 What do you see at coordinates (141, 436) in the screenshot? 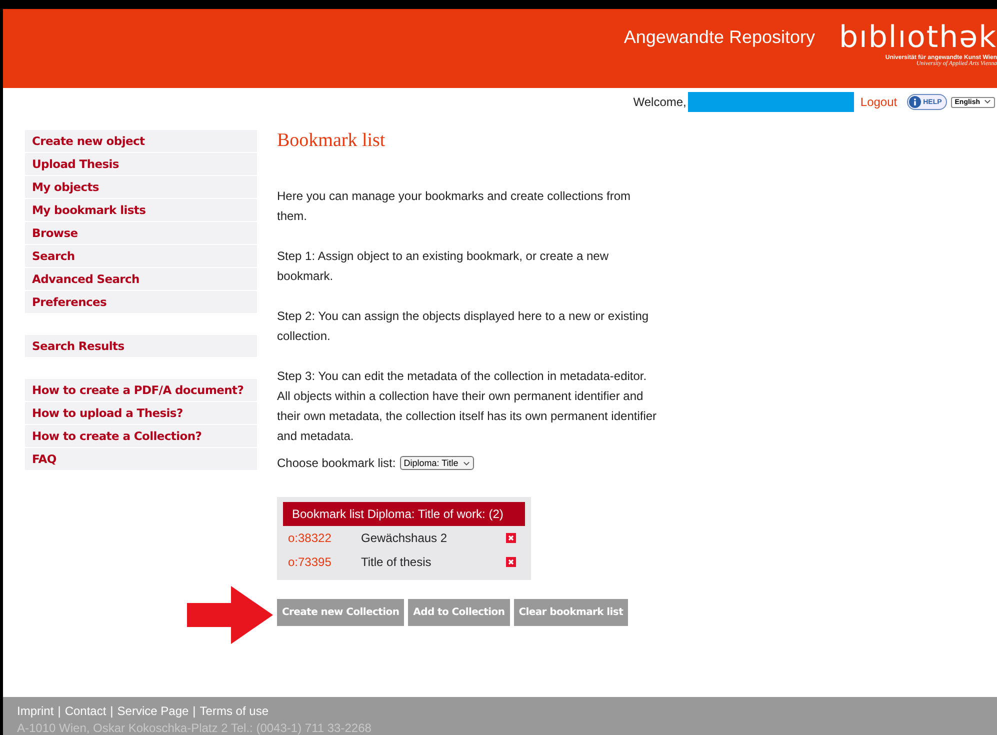
I see `sidebar-item: How to create a Collection?` at bounding box center [141, 436].